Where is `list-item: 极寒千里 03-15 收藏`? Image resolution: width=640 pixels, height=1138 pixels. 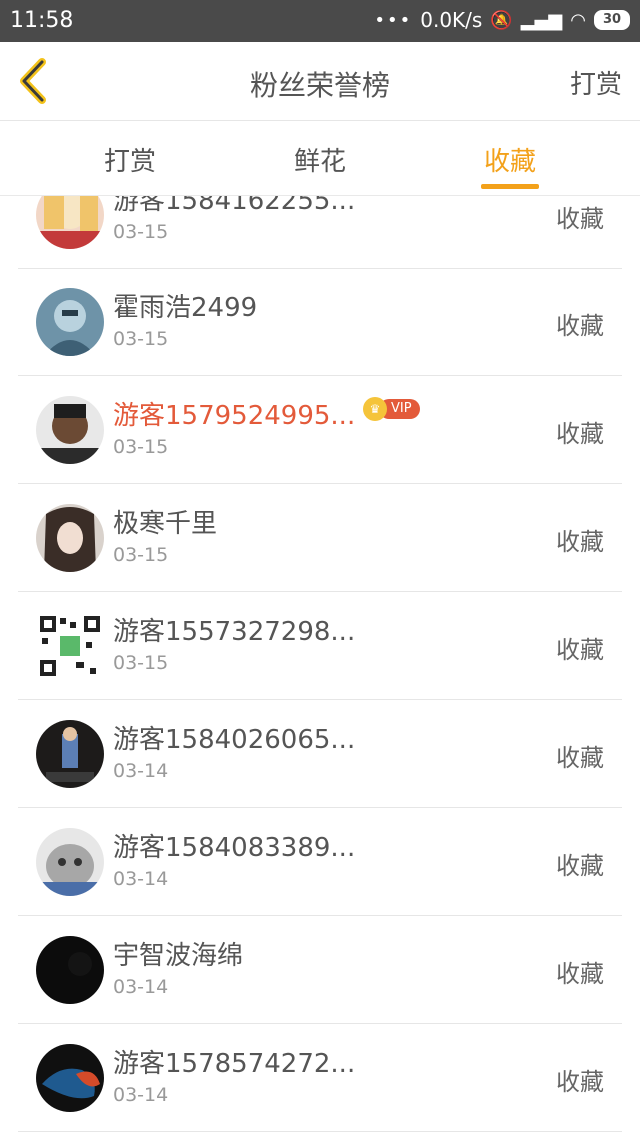
list-item: 极寒千里 03-15 收藏 is located at coordinates (320, 538).